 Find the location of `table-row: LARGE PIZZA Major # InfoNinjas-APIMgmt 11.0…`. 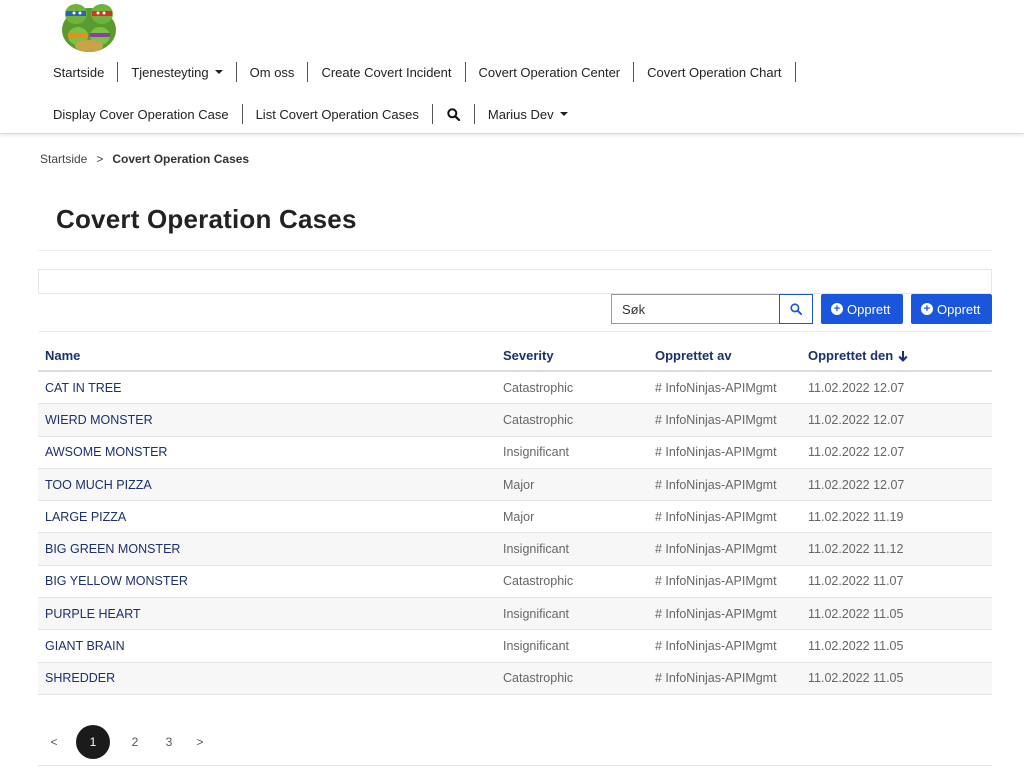

table-row: LARGE PIZZA Major # InfoNinjas-APIMgmt 11.0… is located at coordinates (515, 517).